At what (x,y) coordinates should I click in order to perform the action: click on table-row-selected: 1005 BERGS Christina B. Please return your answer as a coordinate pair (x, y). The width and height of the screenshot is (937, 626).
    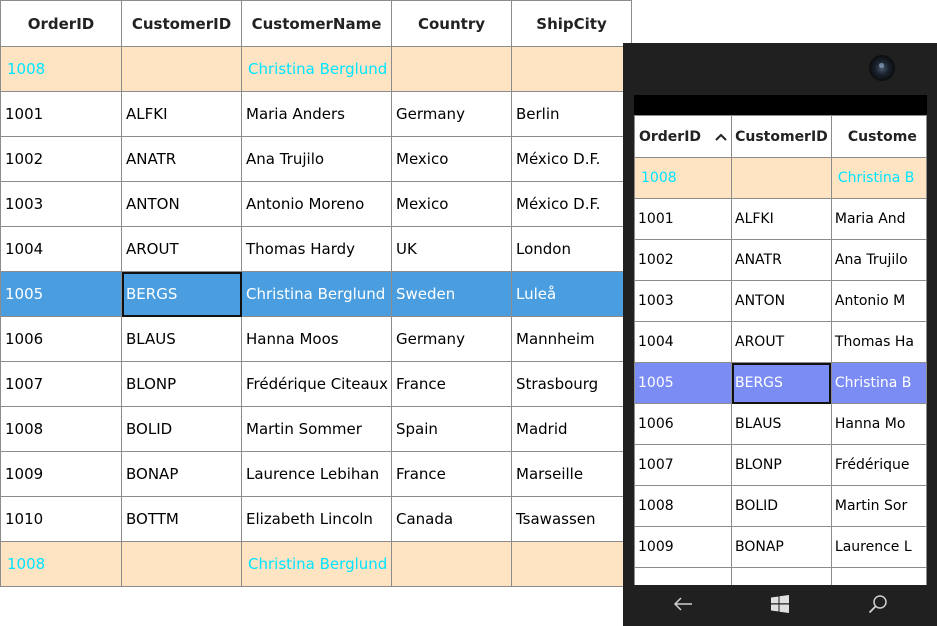
    Looking at the image, I should click on (780, 383).